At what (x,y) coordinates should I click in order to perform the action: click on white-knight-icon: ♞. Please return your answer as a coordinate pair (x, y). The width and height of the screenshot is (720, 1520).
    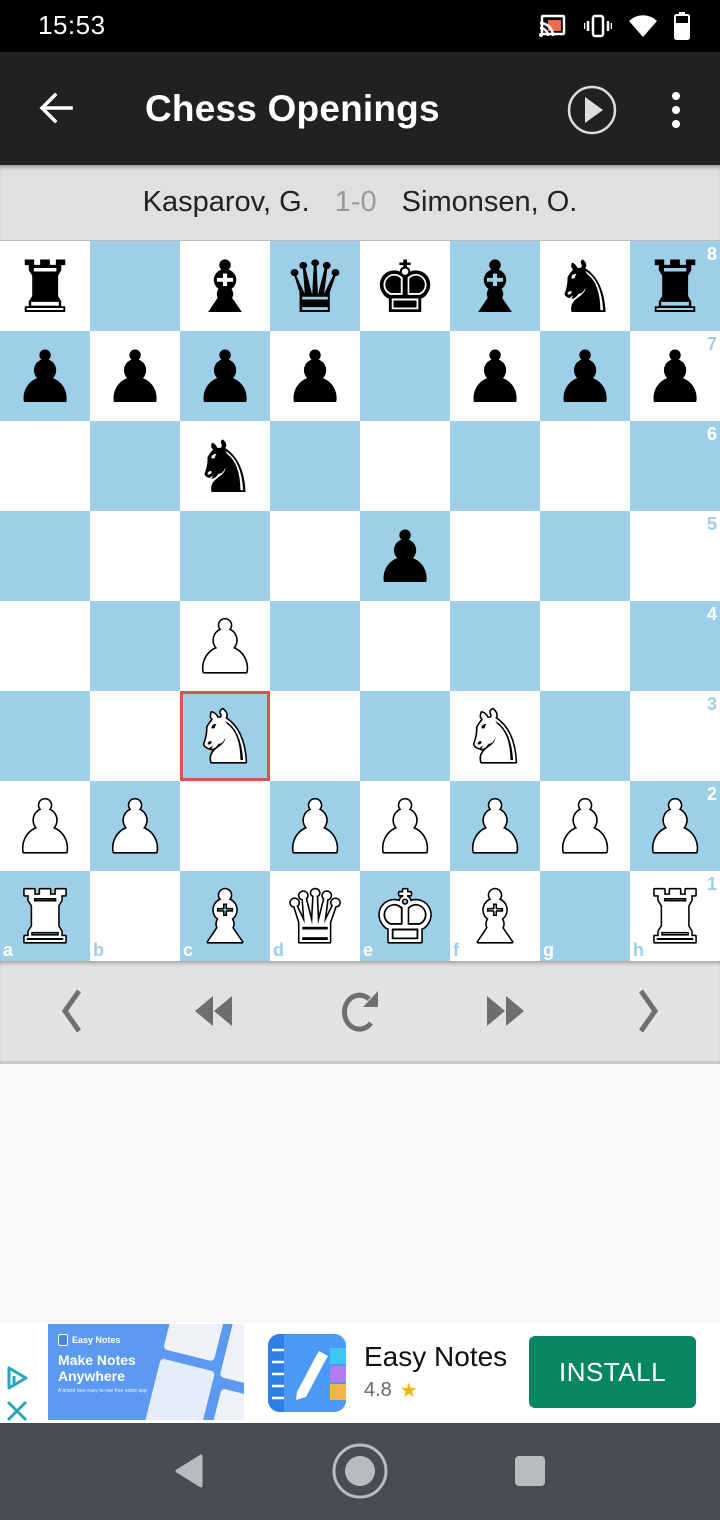
    Looking at the image, I should click on (495, 736).